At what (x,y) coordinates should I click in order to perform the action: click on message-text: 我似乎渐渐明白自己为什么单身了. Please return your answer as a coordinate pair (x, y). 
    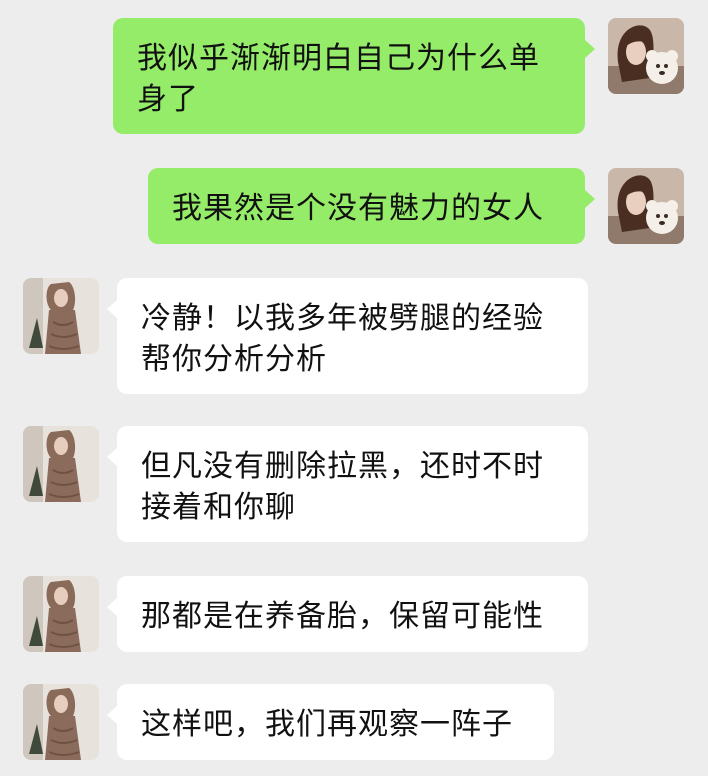
    Looking at the image, I should click on (338, 79).